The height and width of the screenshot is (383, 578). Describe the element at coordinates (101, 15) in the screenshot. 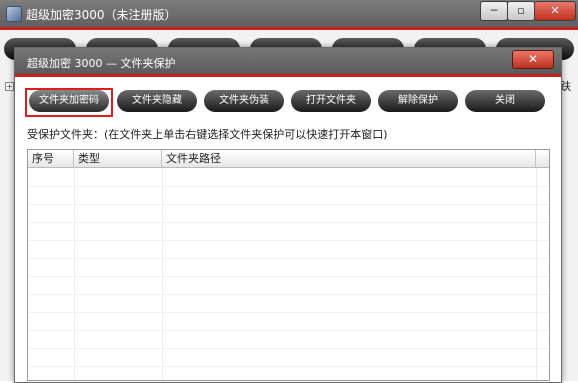

I see `main-window-title: 超级加密3000（未注册版）` at that location.